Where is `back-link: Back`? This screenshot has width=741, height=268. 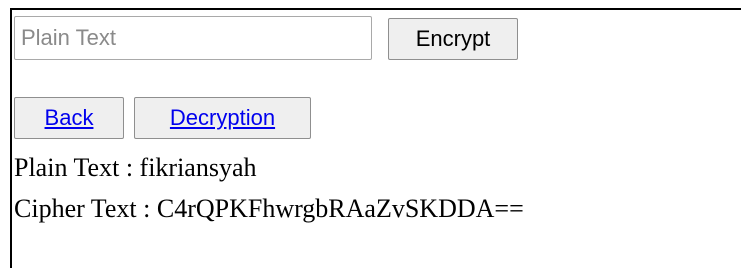
back-link: Back is located at coordinates (69, 117).